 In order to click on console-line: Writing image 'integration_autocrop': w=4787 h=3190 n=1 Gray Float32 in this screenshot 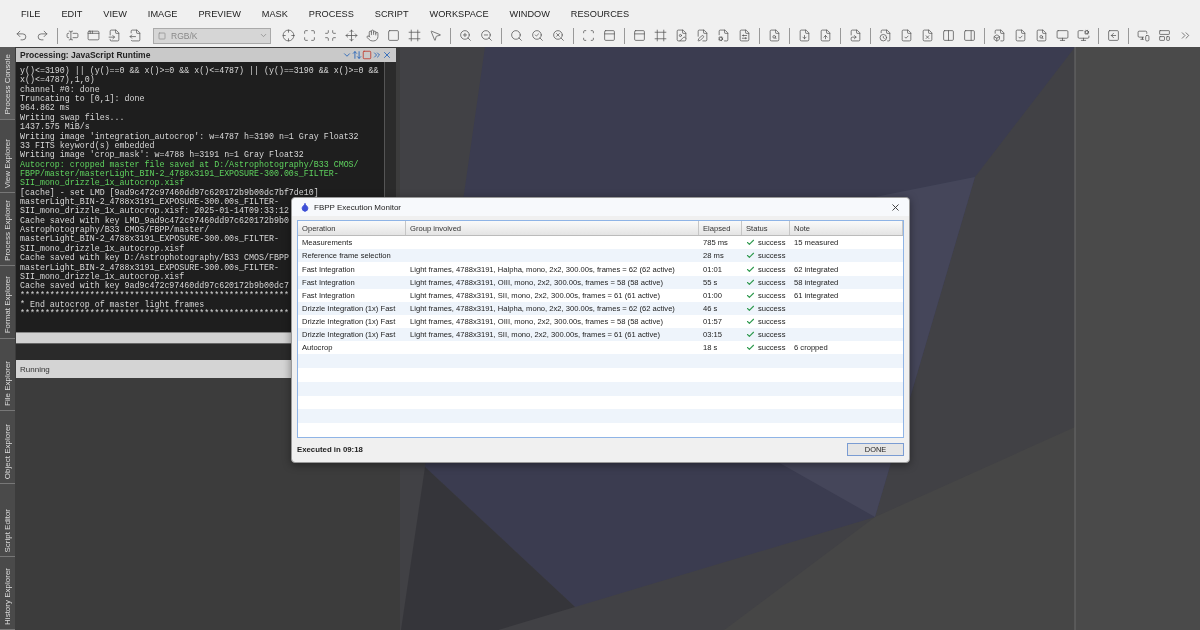, I will do `click(189, 136)`.